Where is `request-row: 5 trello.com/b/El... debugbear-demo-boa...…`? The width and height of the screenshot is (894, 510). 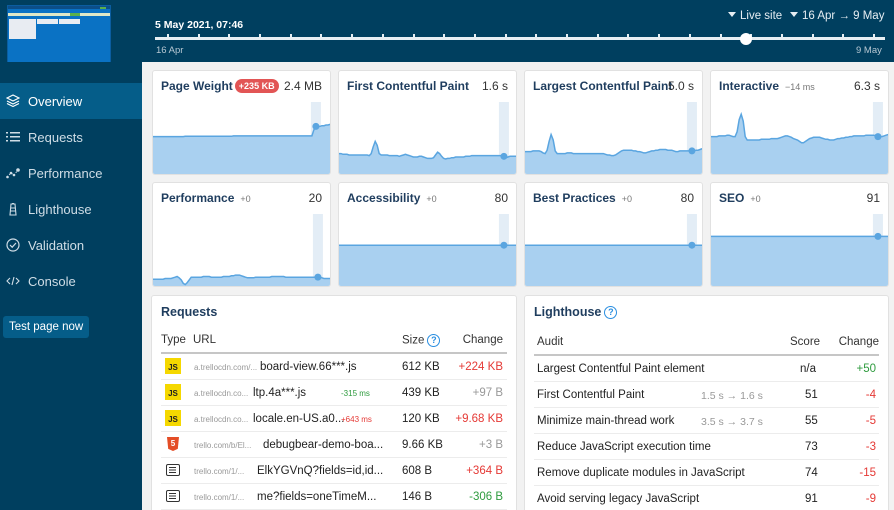
request-row: 5 trello.com/b/El... debugbear-demo-boa...… is located at coordinates (334, 445).